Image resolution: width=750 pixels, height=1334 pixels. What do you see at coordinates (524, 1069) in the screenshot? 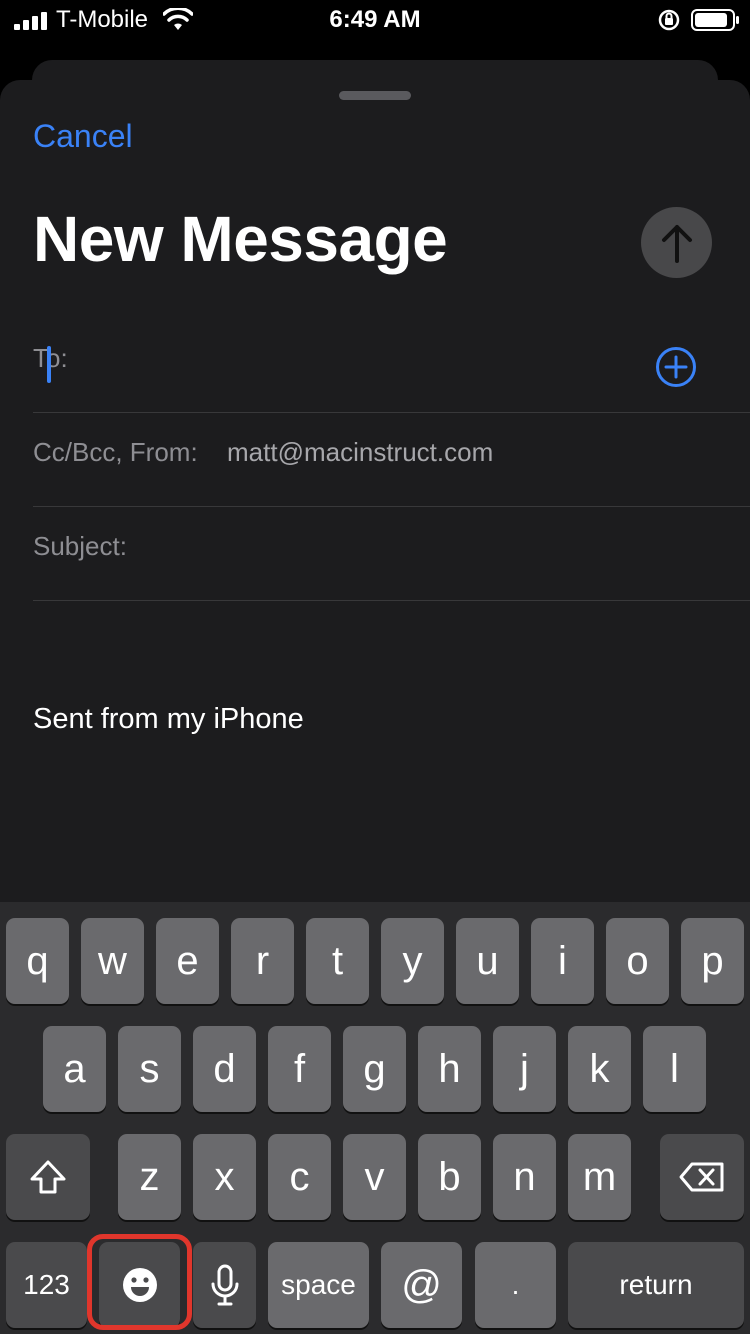
I see `key-j: j` at bounding box center [524, 1069].